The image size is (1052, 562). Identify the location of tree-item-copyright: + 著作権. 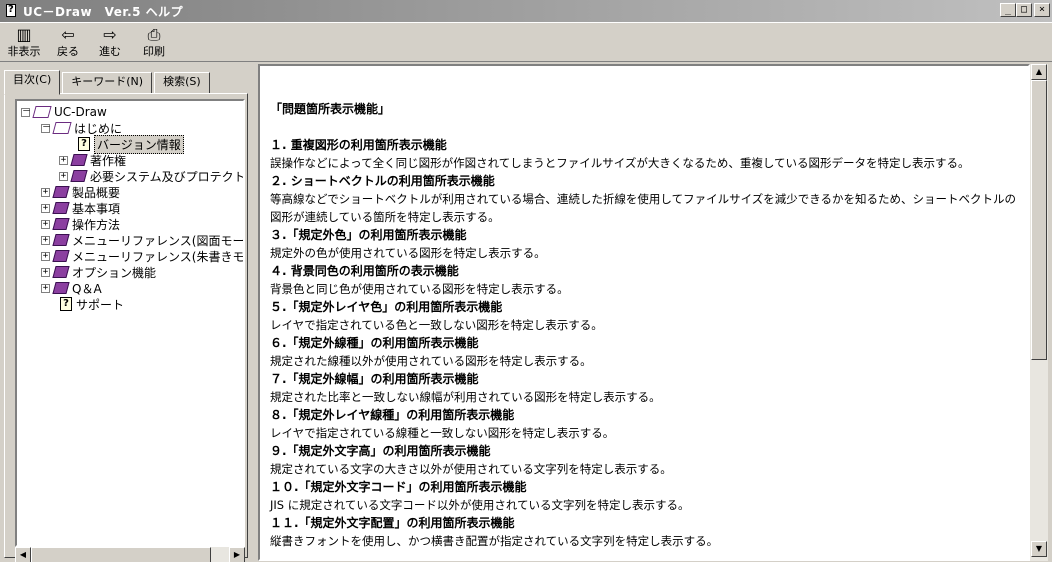
(92, 160).